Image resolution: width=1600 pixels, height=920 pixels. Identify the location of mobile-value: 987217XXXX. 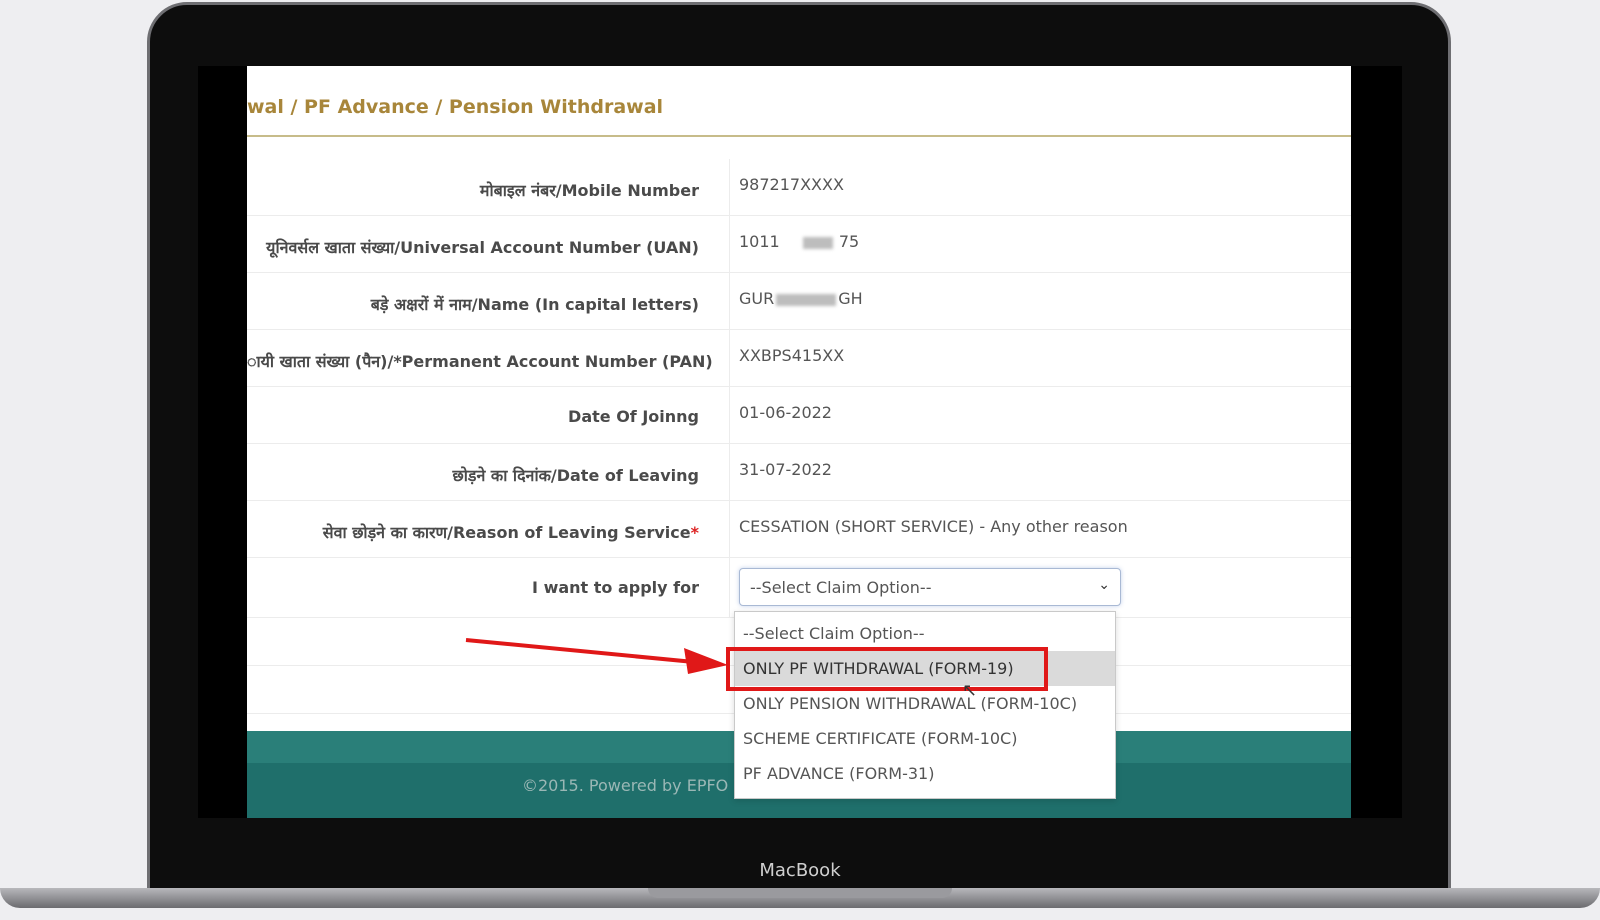
(791, 184).